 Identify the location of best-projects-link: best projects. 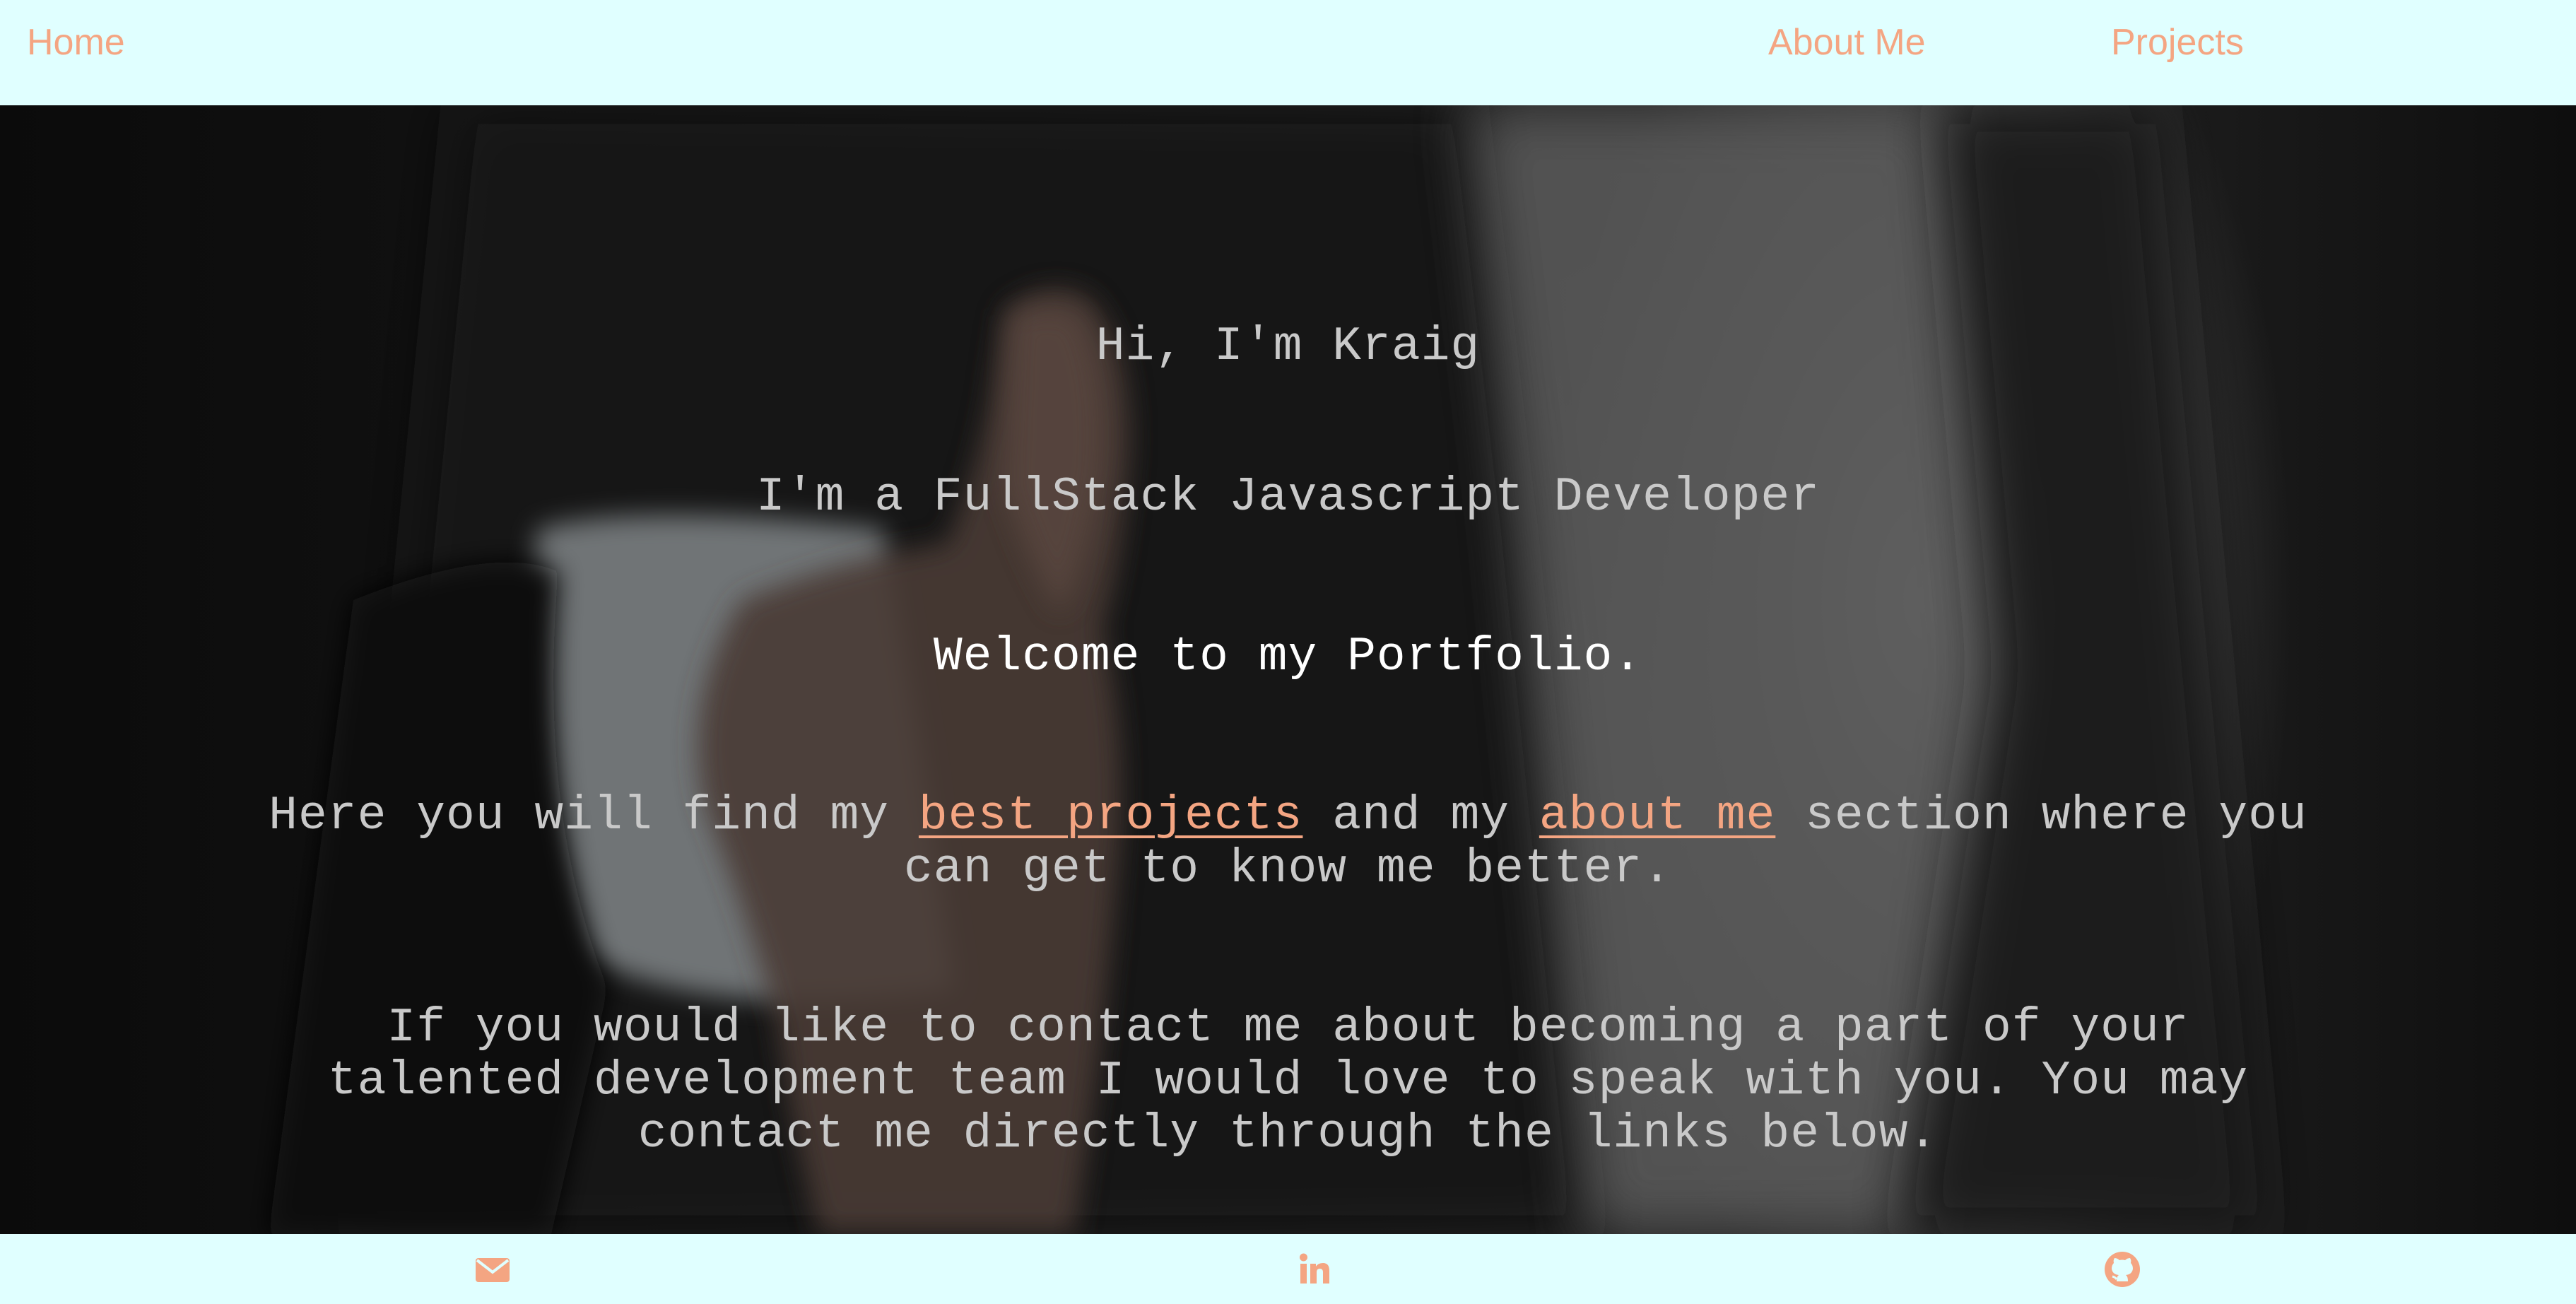
(1111, 816).